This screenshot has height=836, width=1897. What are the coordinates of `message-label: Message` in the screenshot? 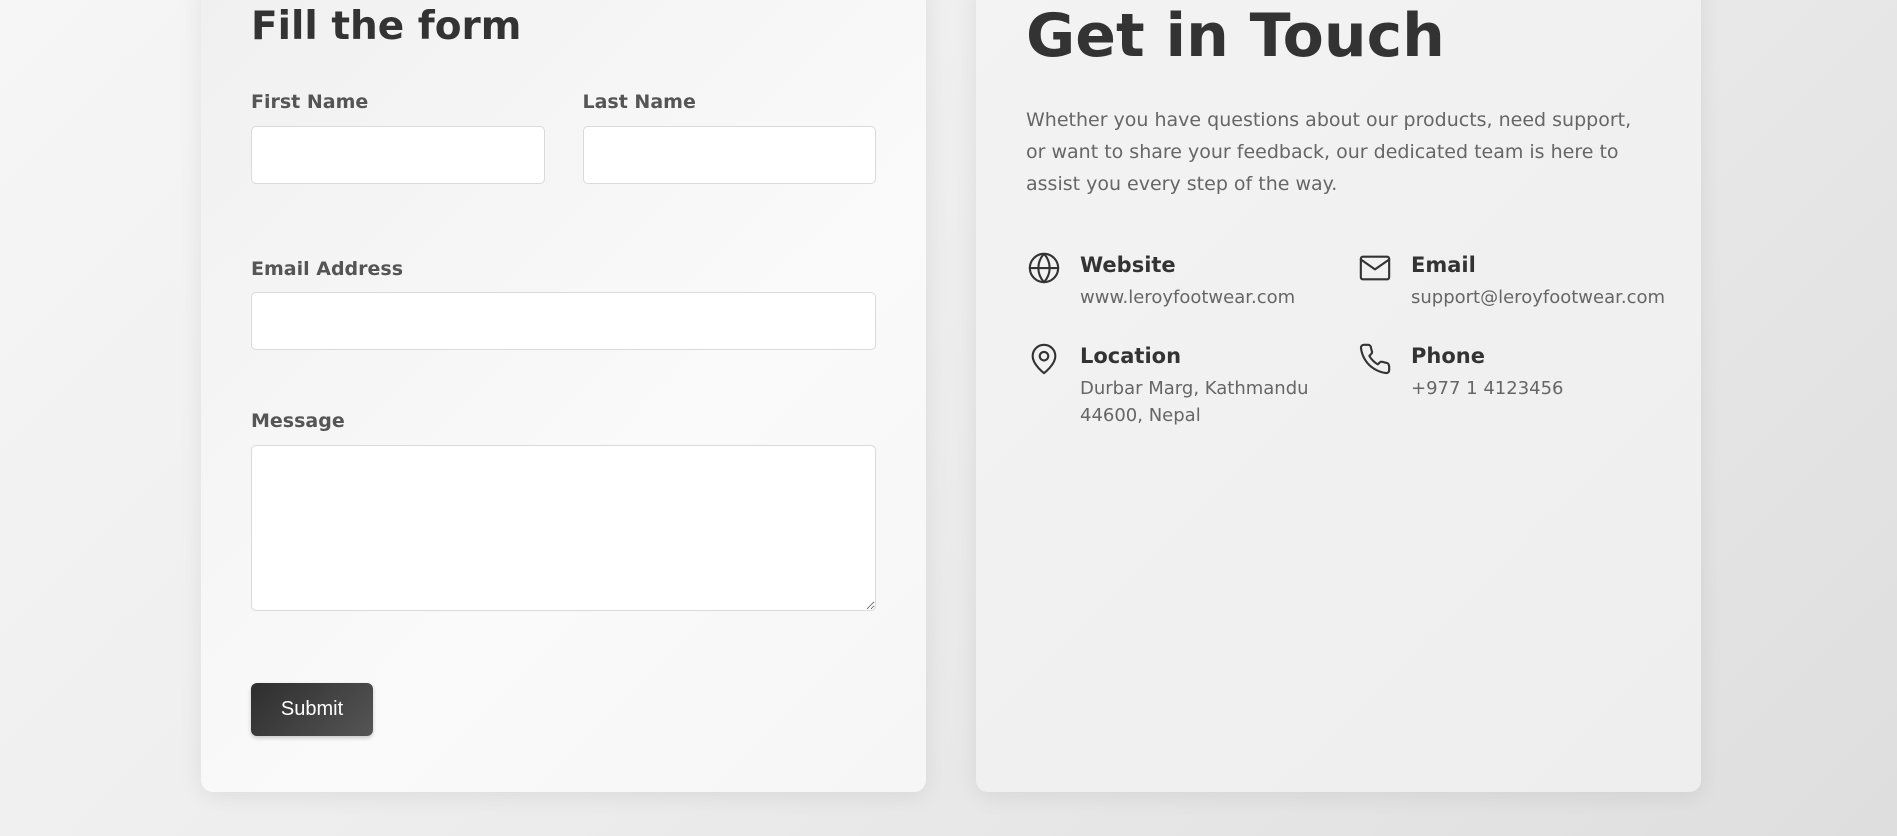 It's located at (298, 421).